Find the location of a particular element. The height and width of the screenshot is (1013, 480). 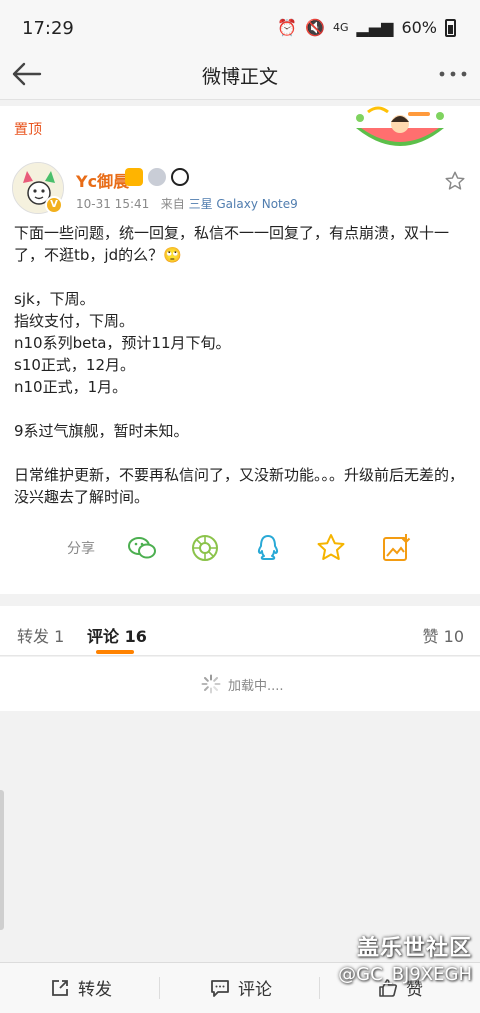

repost-icon is located at coordinates (60, 987).